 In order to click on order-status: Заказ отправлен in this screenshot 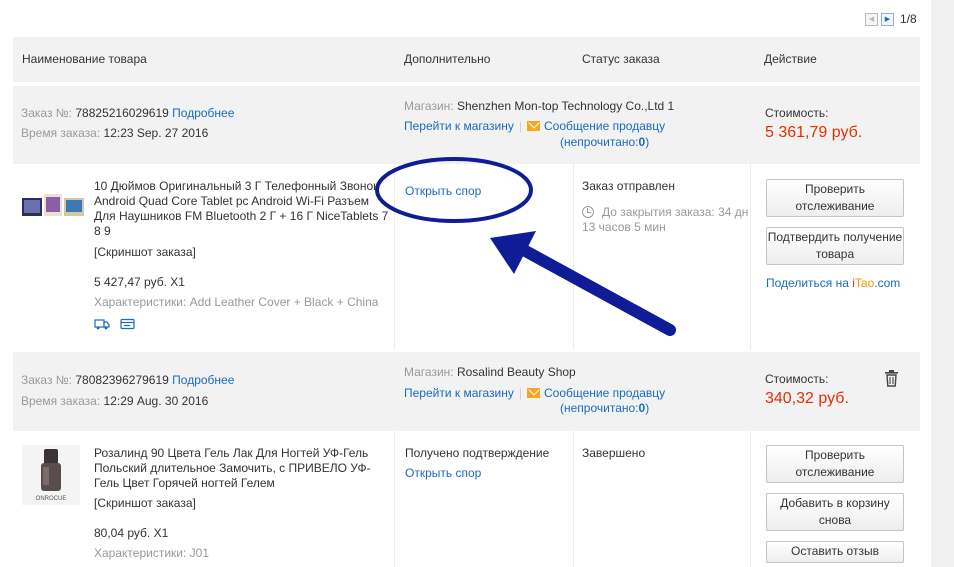, I will do `click(628, 186)`.